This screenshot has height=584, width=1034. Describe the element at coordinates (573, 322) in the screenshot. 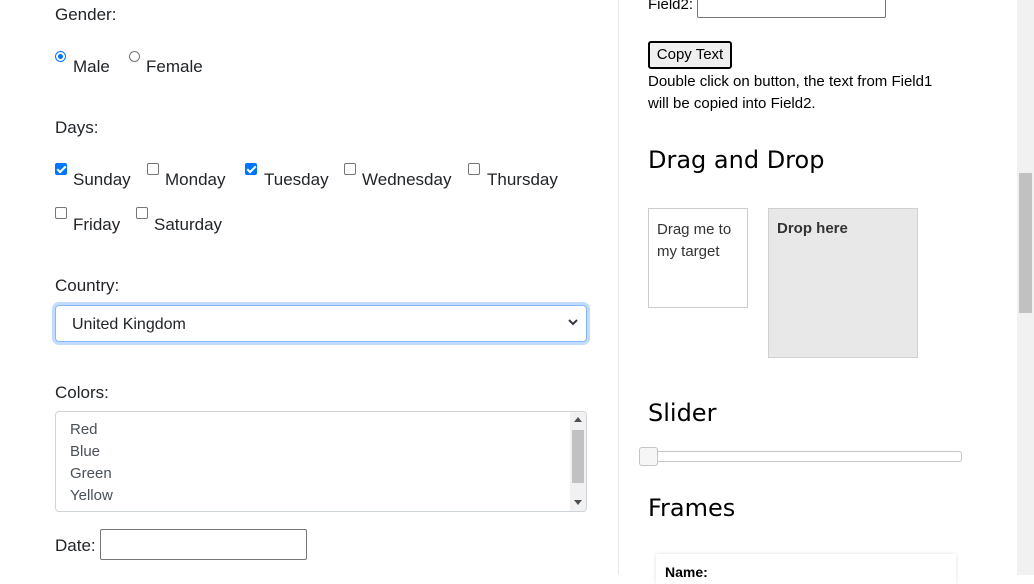

I see `chevron-down-icon` at that location.